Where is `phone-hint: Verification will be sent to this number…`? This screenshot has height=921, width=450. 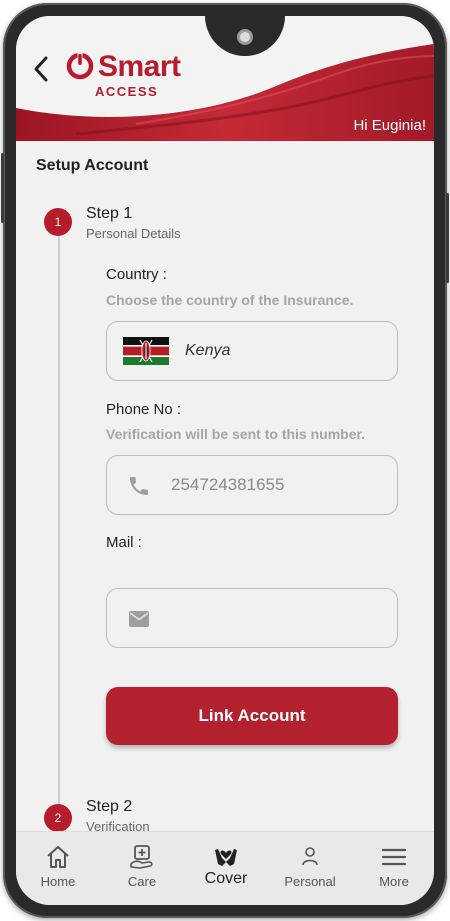 phone-hint: Verification will be sent to this number… is located at coordinates (236, 434).